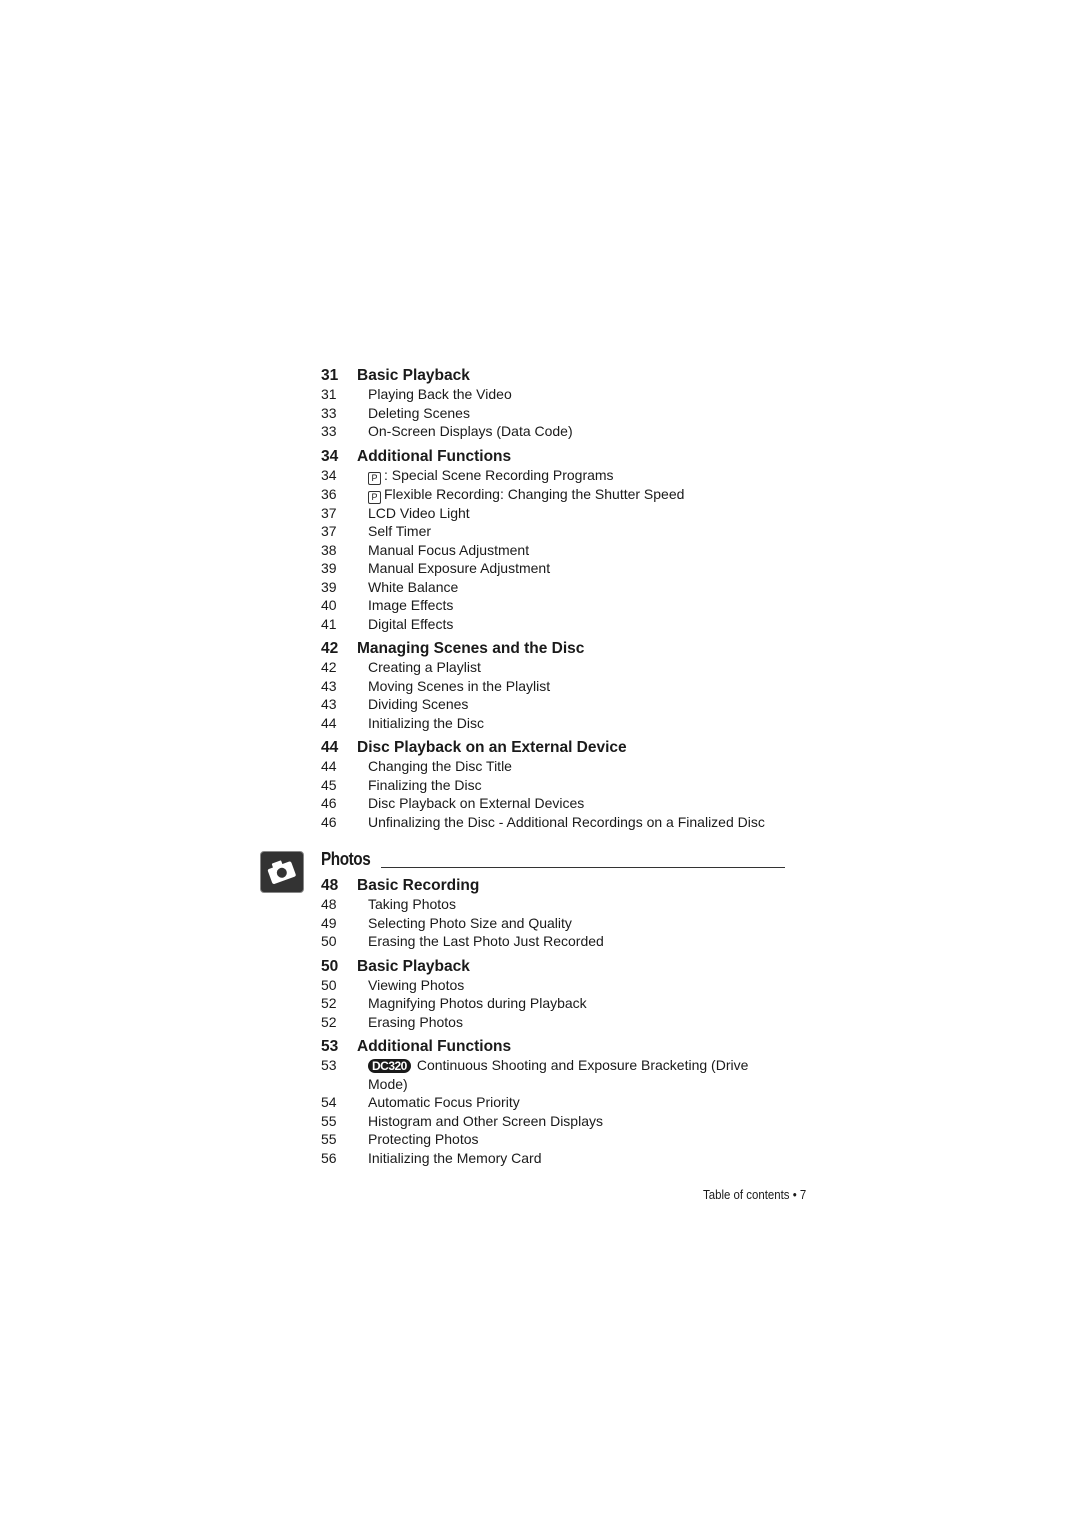 The image size is (1080, 1528). I want to click on toc-entry: 56 Initializing the Memory Card, so click(556, 1158).